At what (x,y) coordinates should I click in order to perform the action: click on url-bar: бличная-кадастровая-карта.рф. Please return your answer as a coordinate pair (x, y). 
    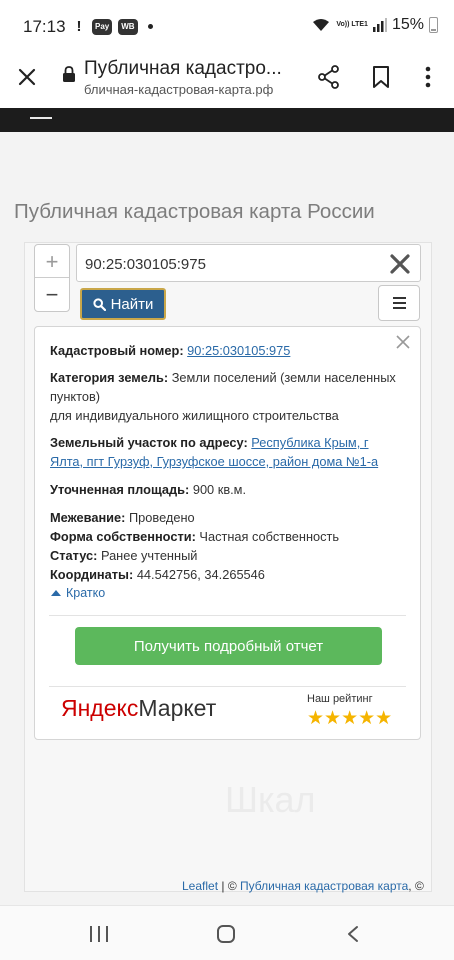
    Looking at the image, I should click on (194, 89).